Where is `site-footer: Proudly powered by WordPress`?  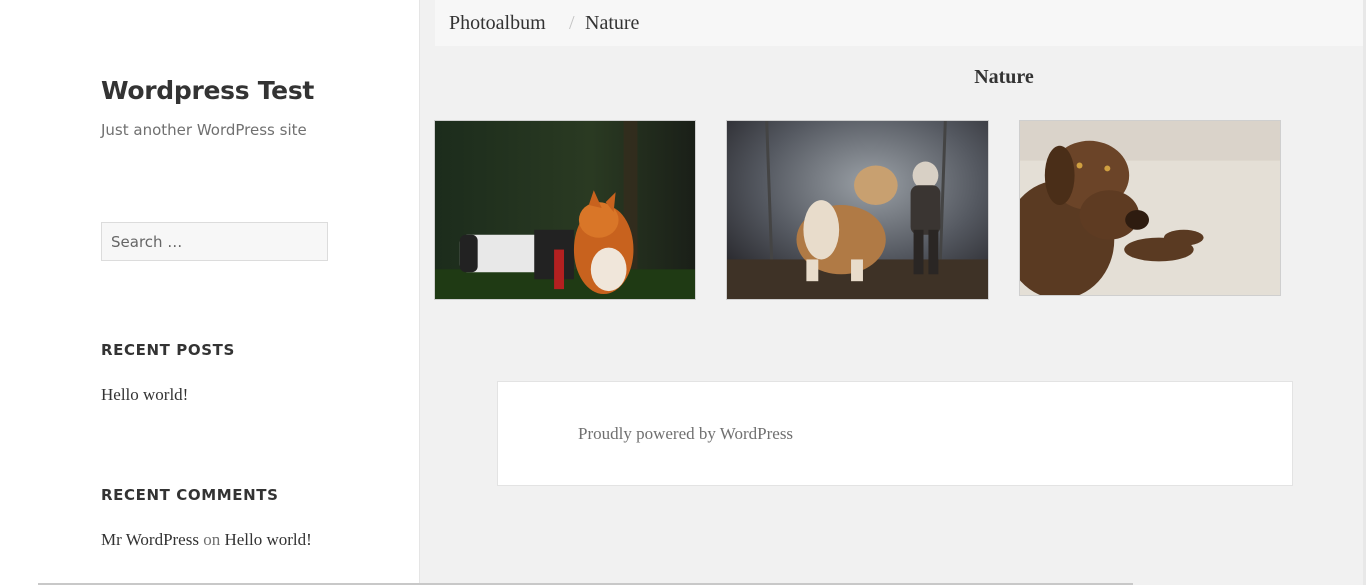 site-footer: Proudly powered by WordPress is located at coordinates (895, 433).